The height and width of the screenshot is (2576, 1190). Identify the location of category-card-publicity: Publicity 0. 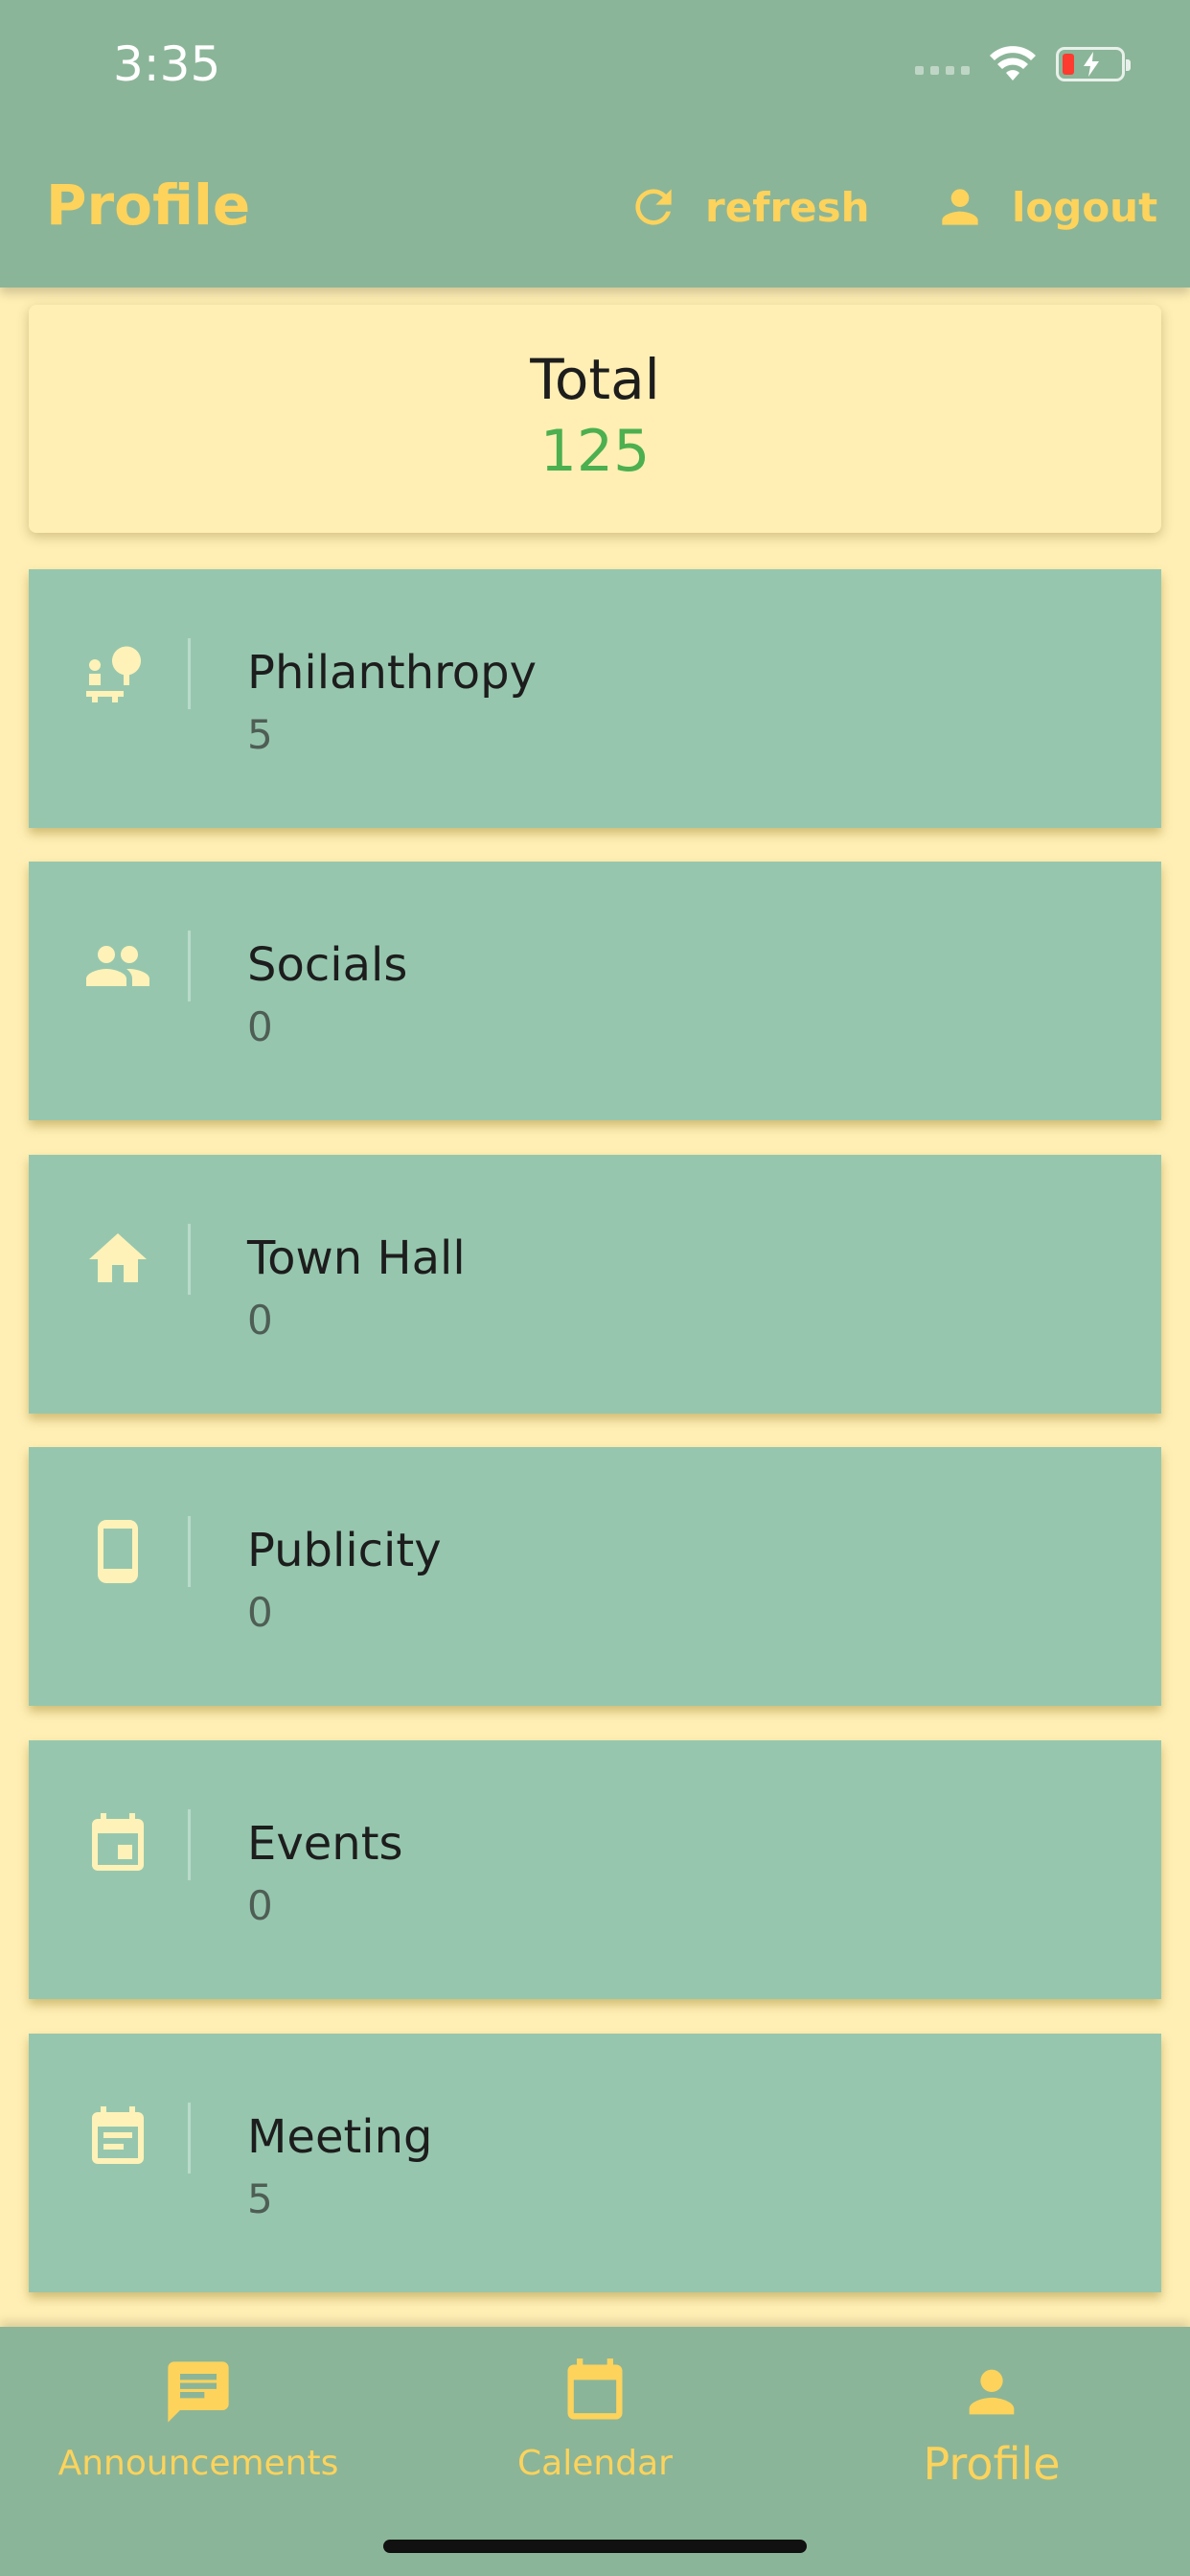
(595, 1576).